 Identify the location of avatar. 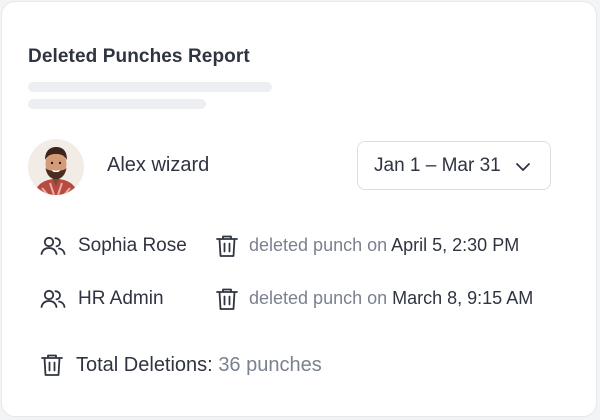
(56, 167).